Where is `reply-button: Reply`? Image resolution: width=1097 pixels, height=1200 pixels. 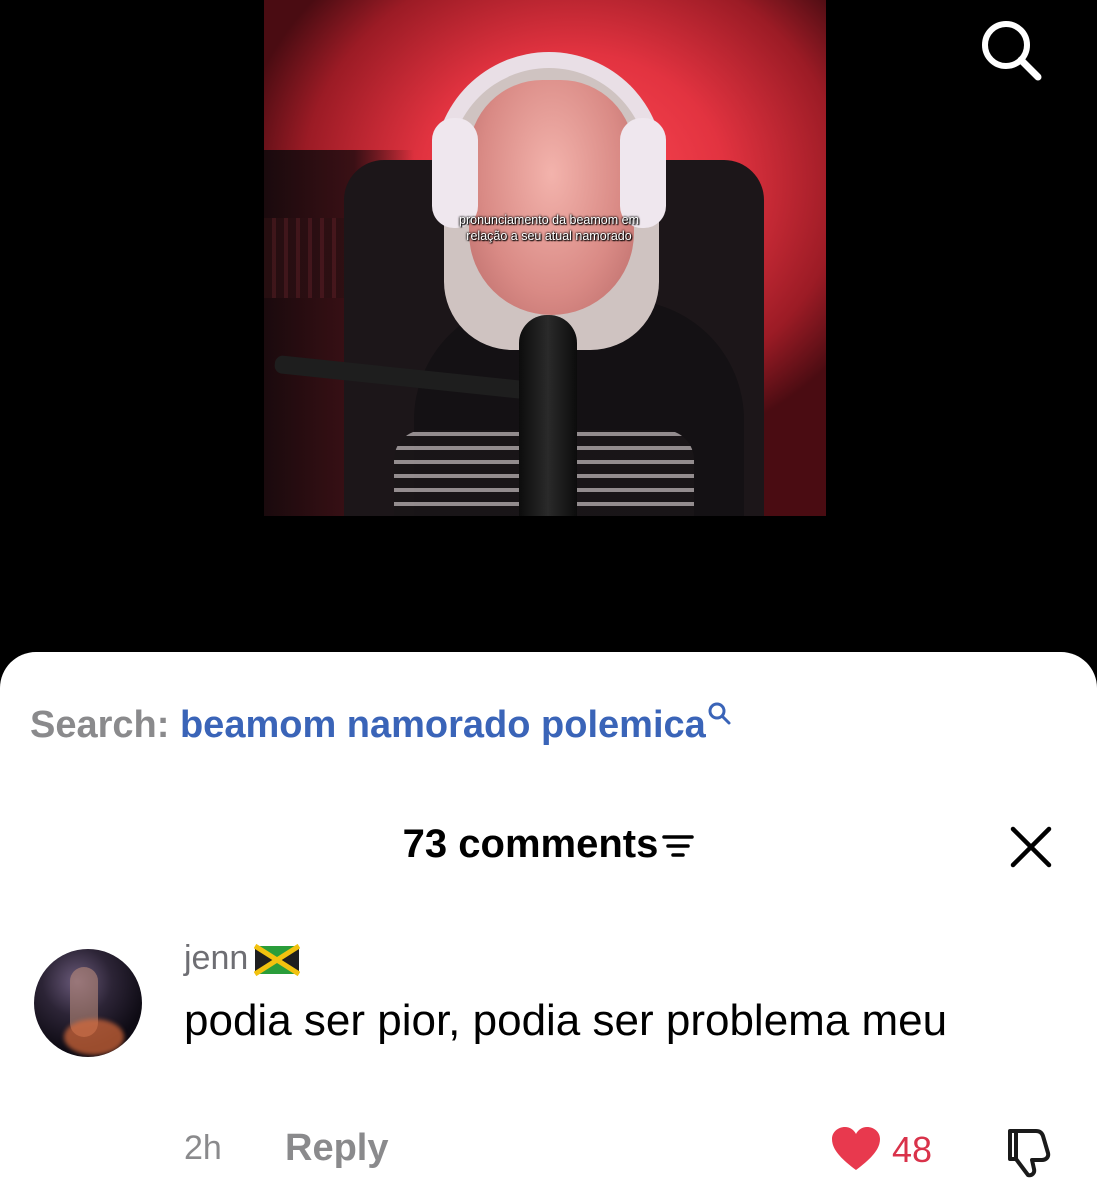 reply-button: Reply is located at coordinates (336, 1148).